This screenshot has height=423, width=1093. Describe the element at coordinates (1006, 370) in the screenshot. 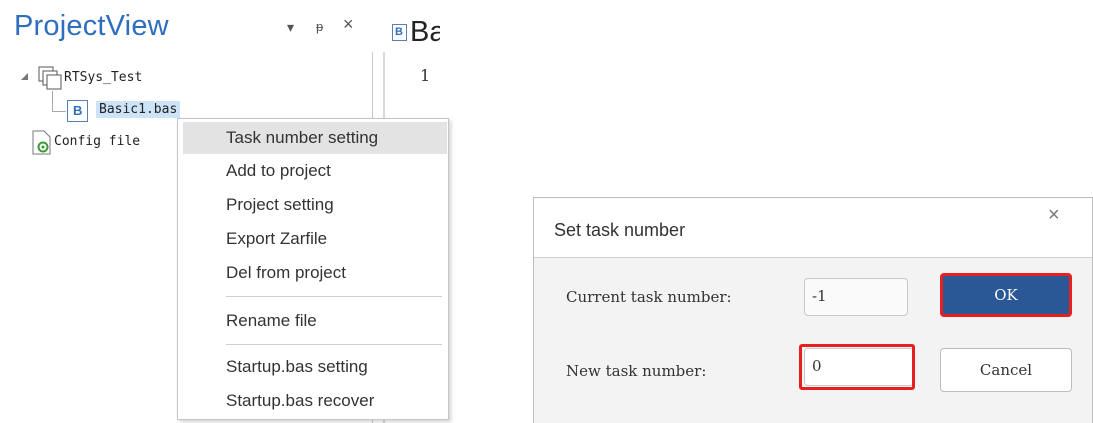

I see `cancel-button: Cancel` at that location.